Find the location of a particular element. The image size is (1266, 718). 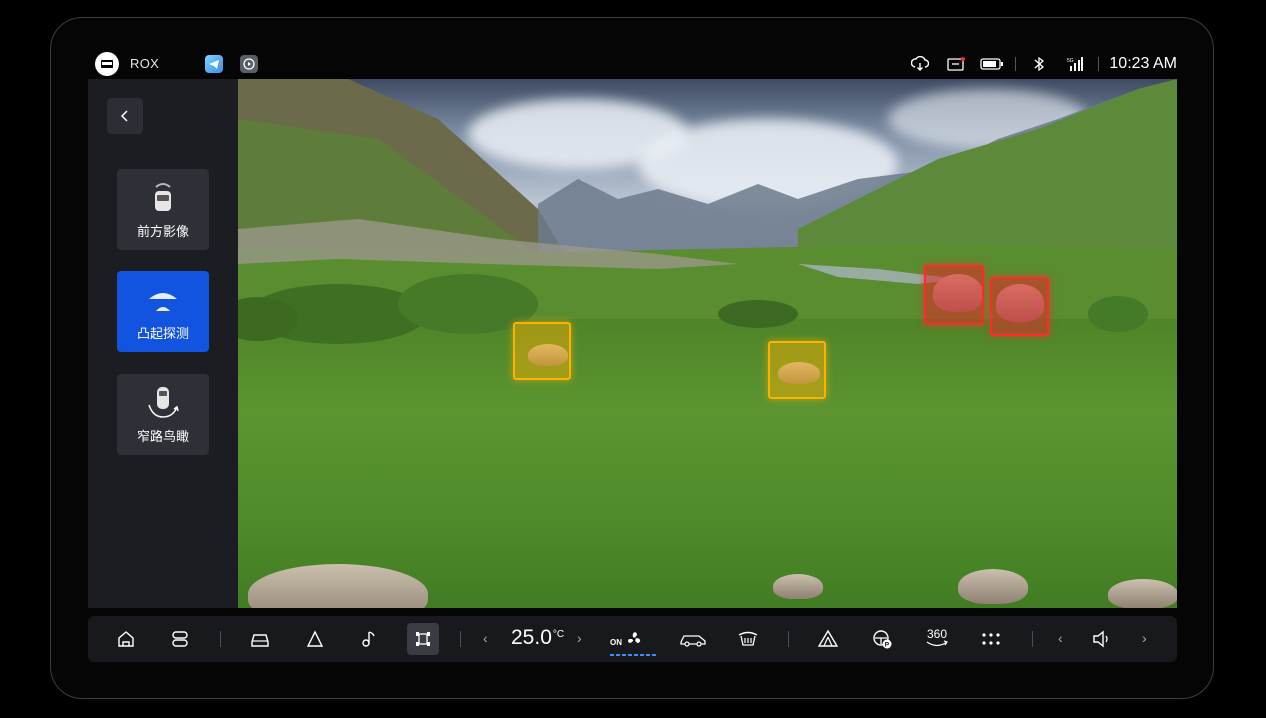

back-button is located at coordinates (125, 116).